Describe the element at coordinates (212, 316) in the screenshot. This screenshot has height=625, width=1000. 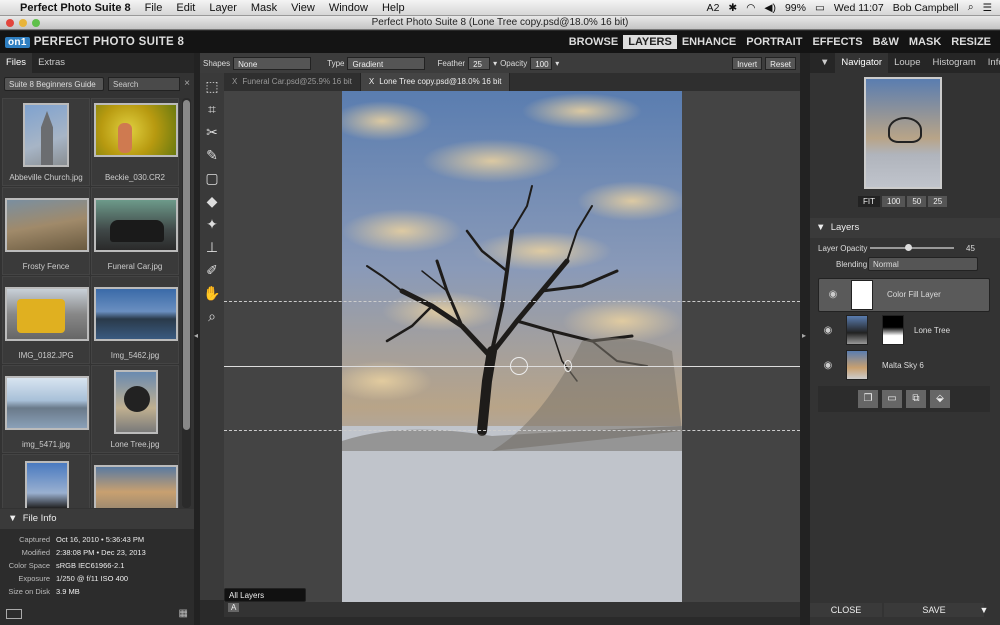
I see `zoom-icon: ⌕` at that location.